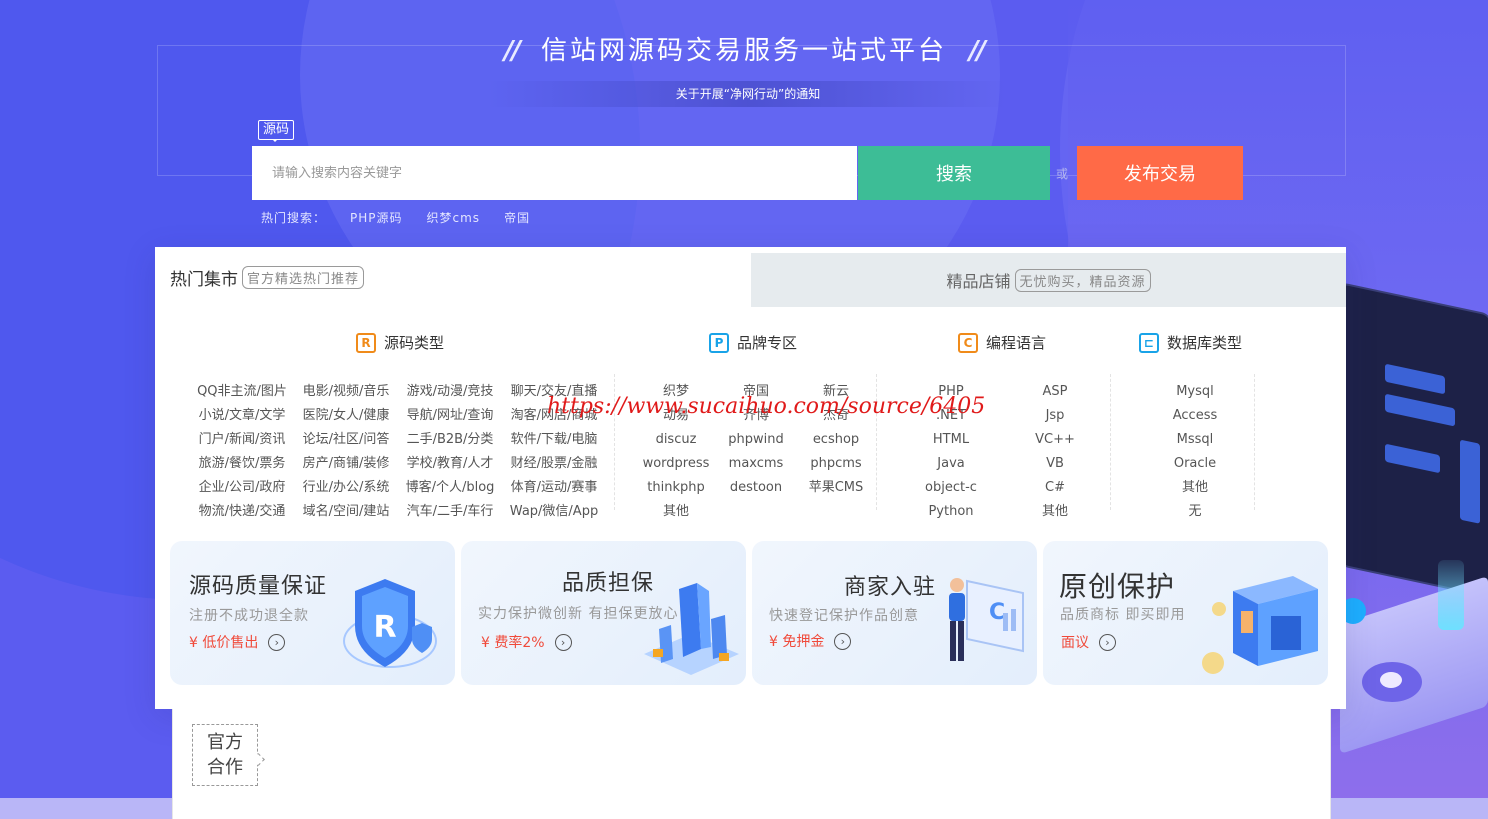 This screenshot has width=1488, height=819. I want to click on language-link: VC++, so click(1055, 440).